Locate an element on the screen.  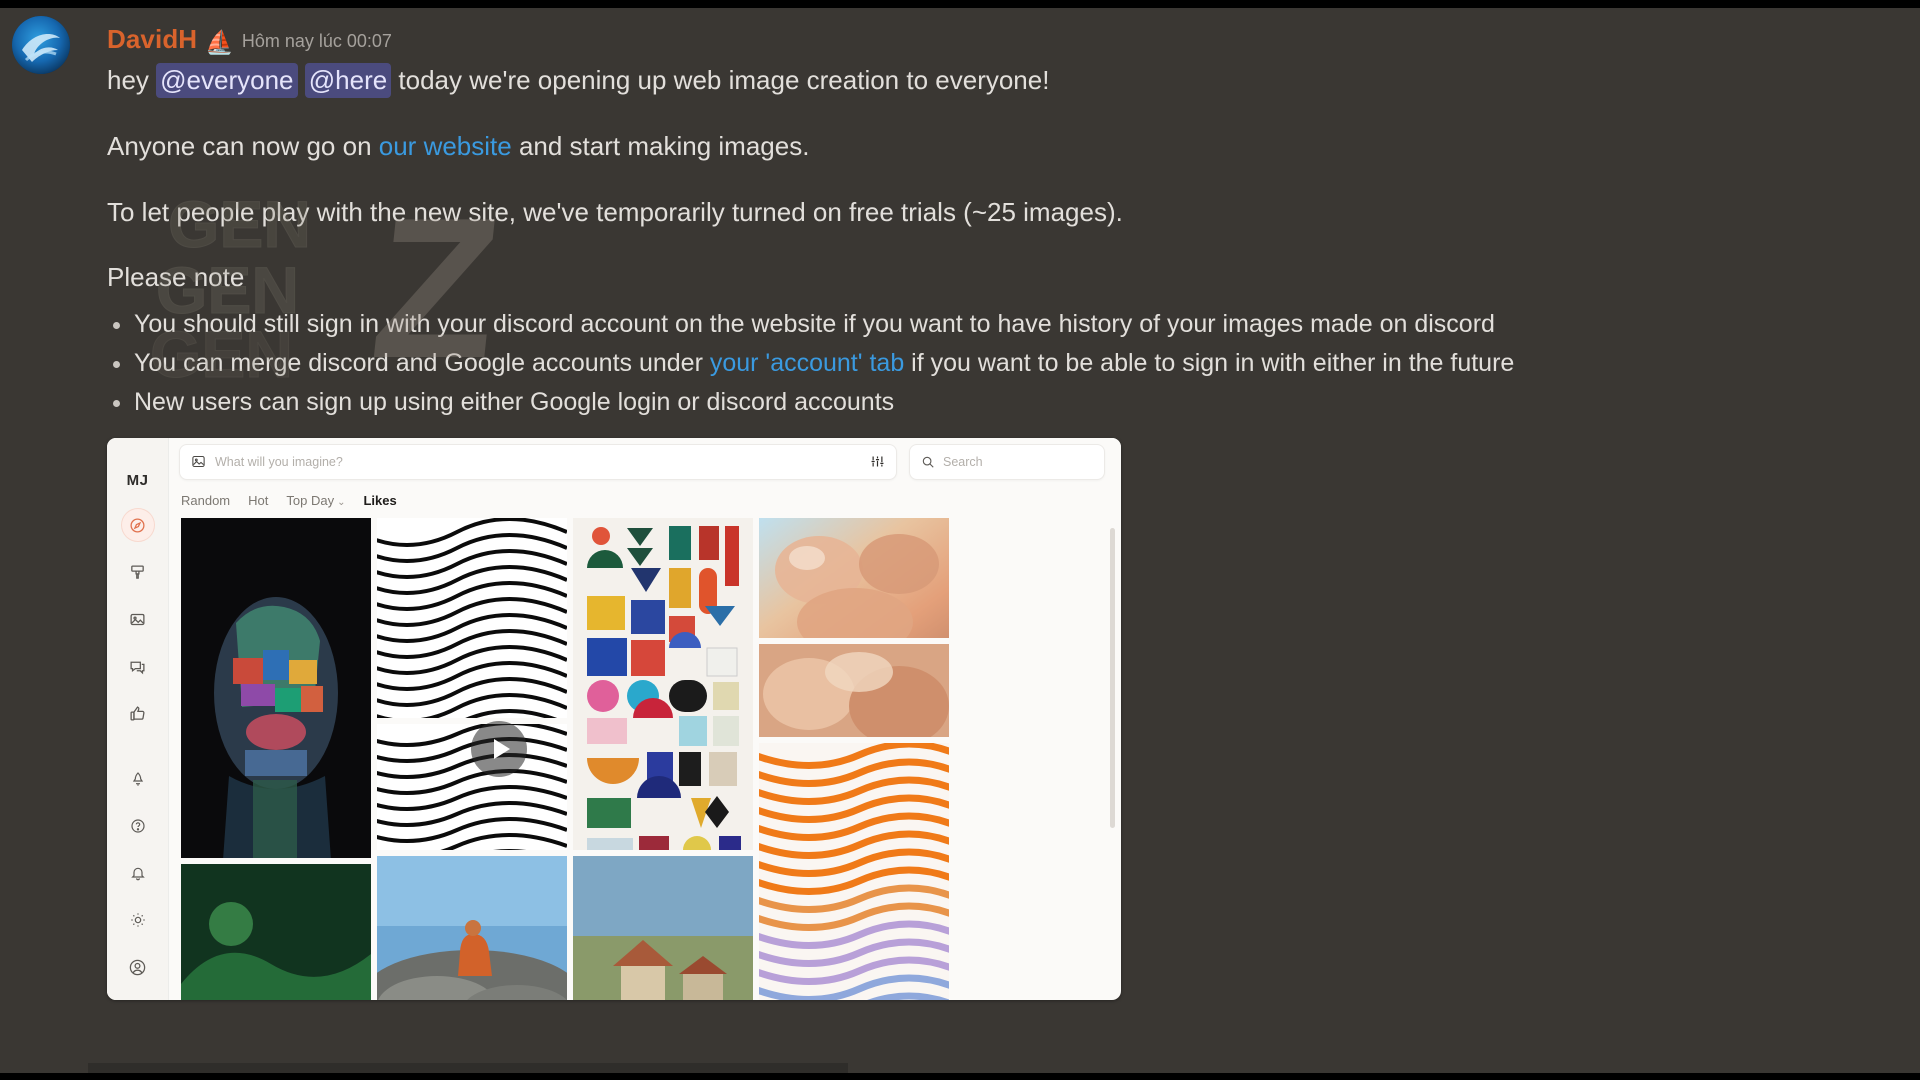
avatar is located at coordinates (41, 45).